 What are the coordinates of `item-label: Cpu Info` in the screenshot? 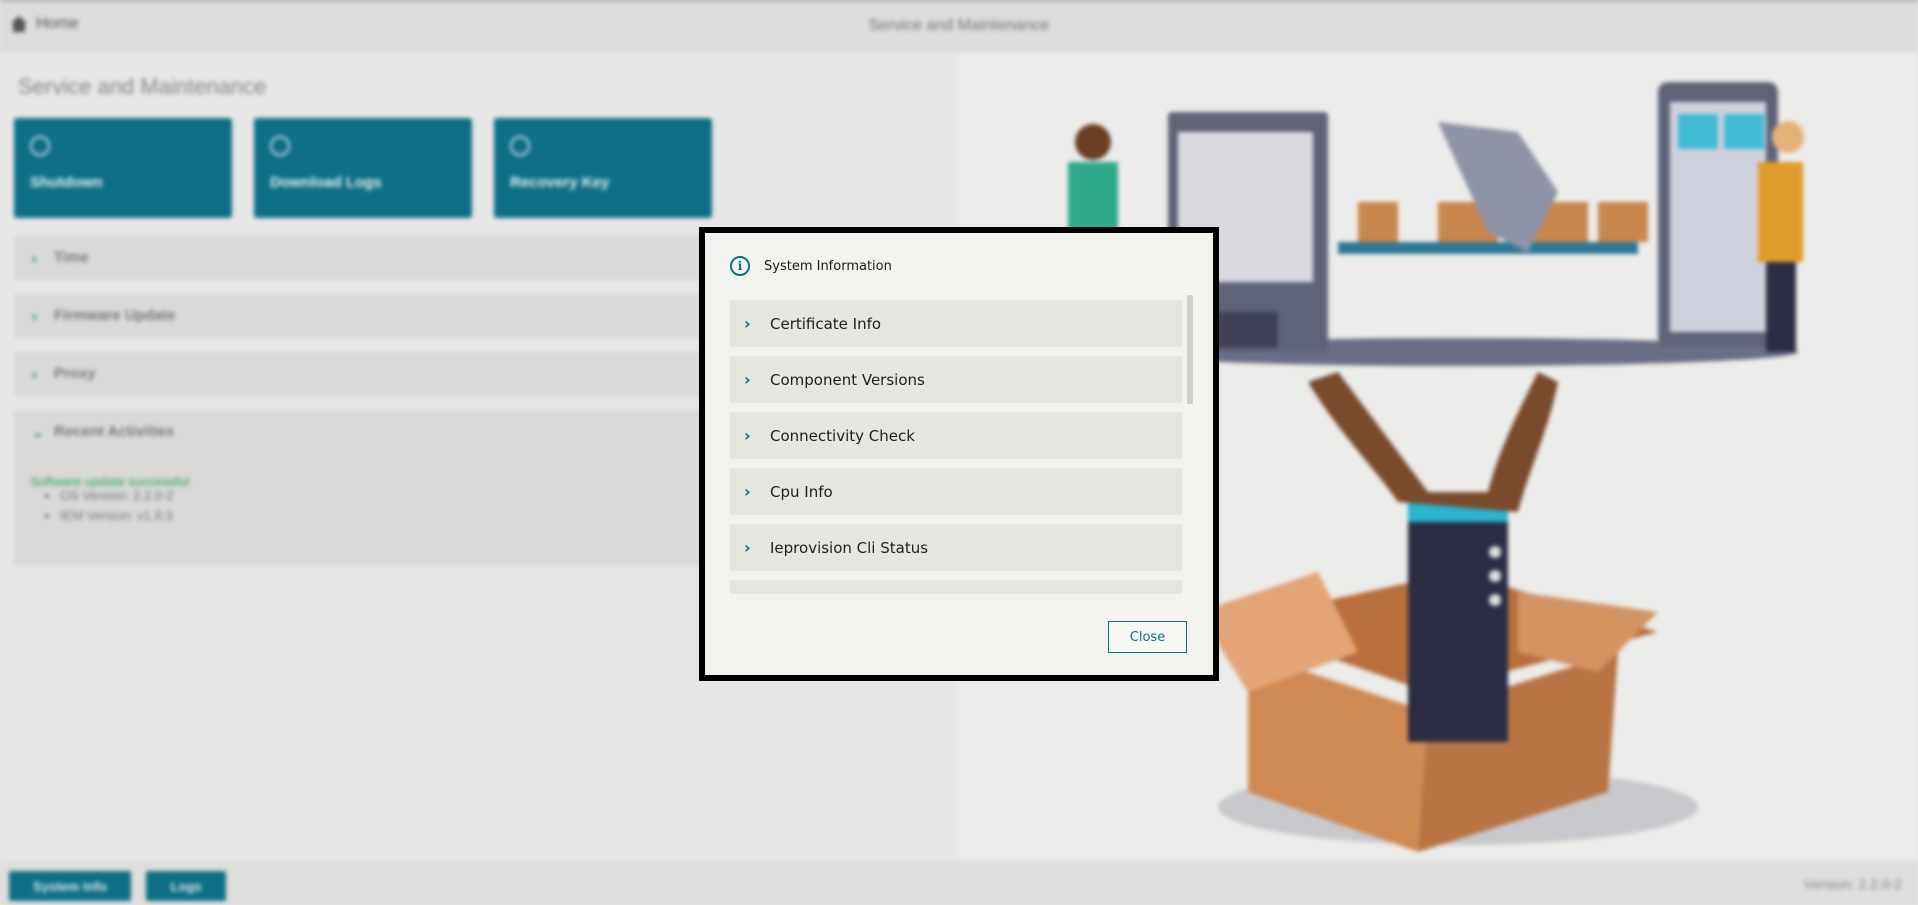 It's located at (801, 491).